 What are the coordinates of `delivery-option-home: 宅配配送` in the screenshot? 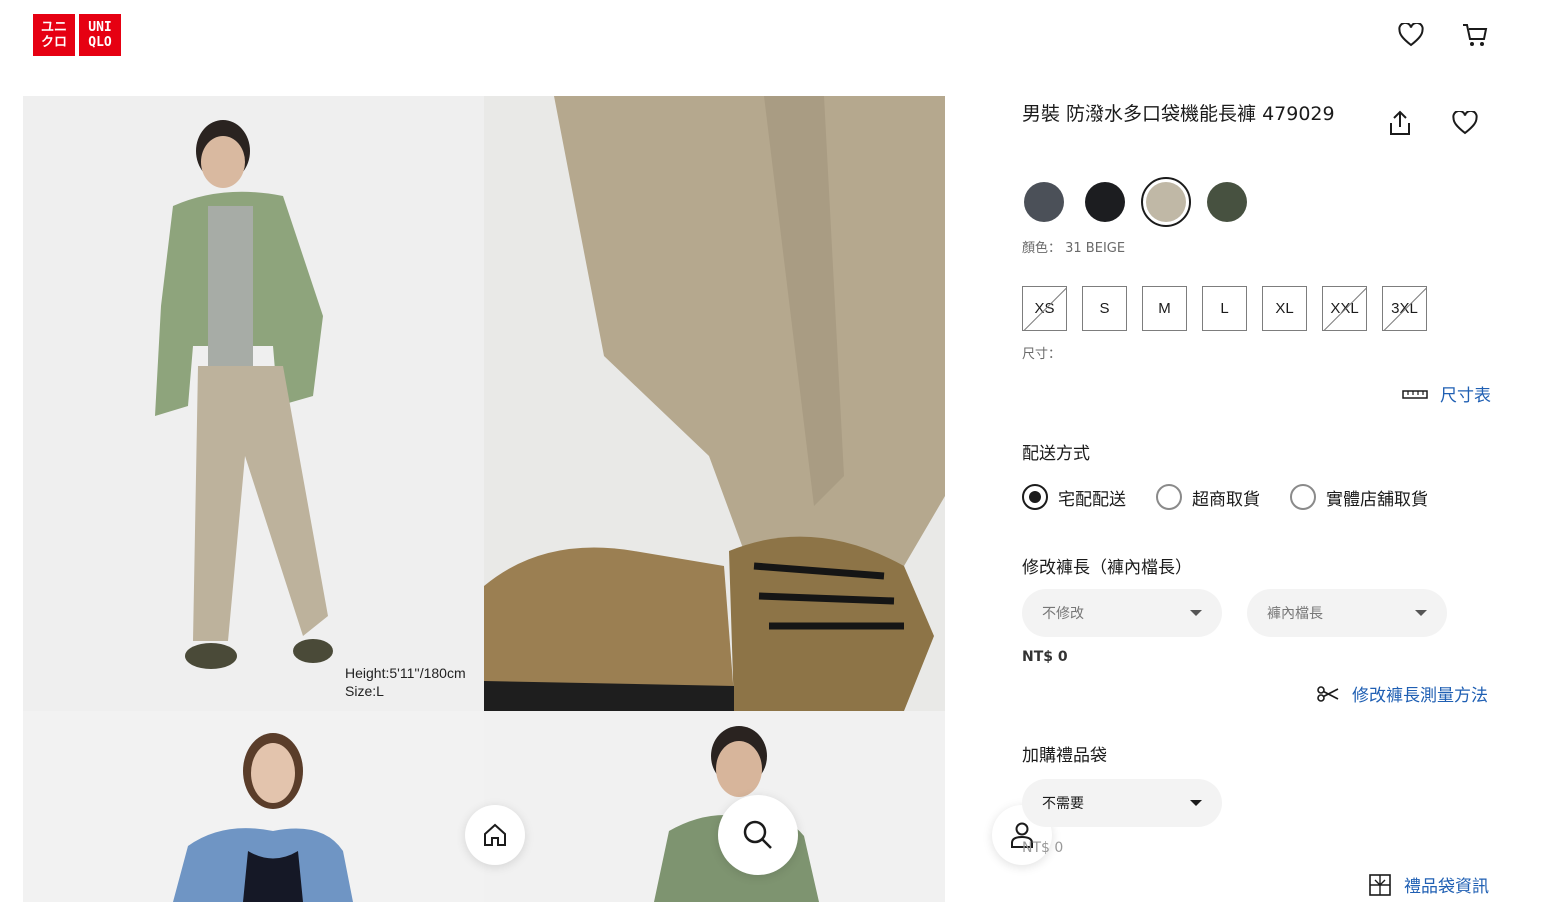 It's located at (1074, 497).